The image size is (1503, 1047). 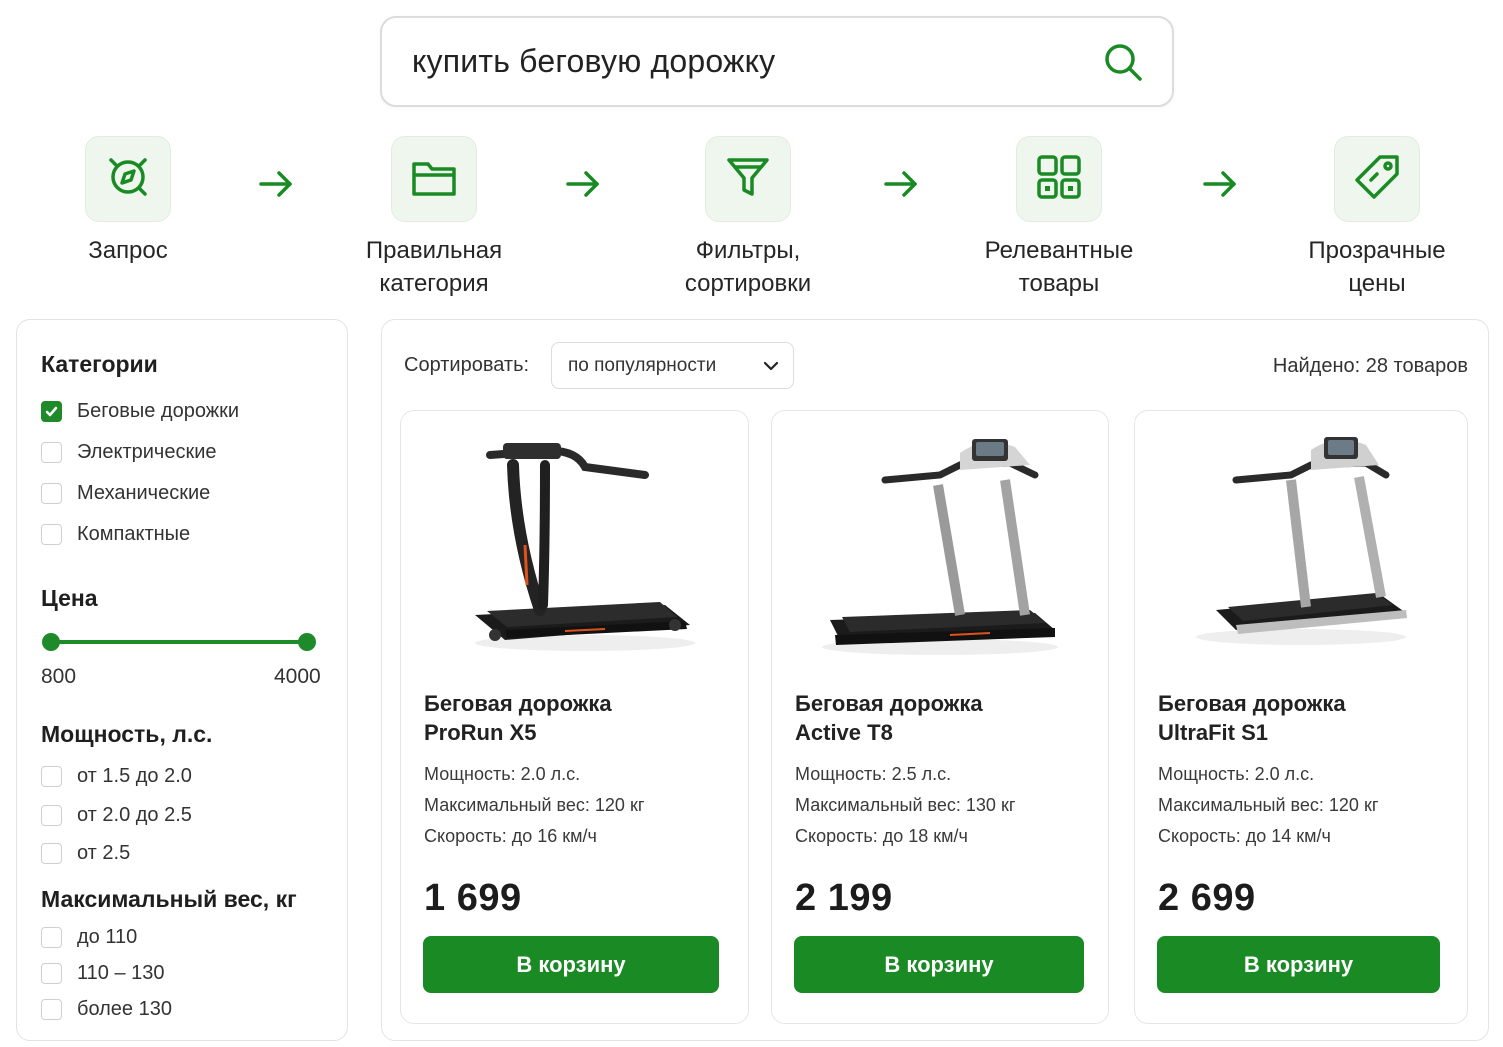 What do you see at coordinates (873, 774) in the screenshot?
I see `product-power: Мощность: 2.5 л.с.` at bounding box center [873, 774].